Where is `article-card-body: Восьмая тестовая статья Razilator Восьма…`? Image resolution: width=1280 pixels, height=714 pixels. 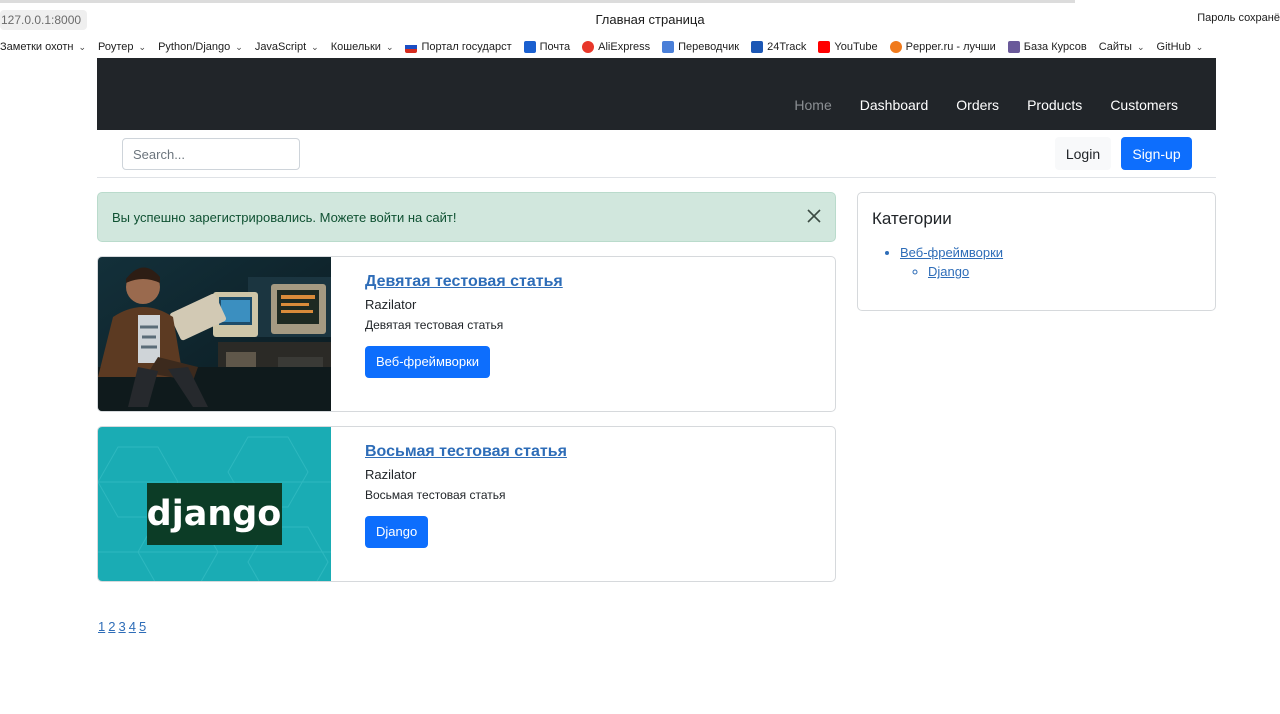 article-card-body: Восьмая тестовая статья Razilator Восьма… is located at coordinates (466, 495).